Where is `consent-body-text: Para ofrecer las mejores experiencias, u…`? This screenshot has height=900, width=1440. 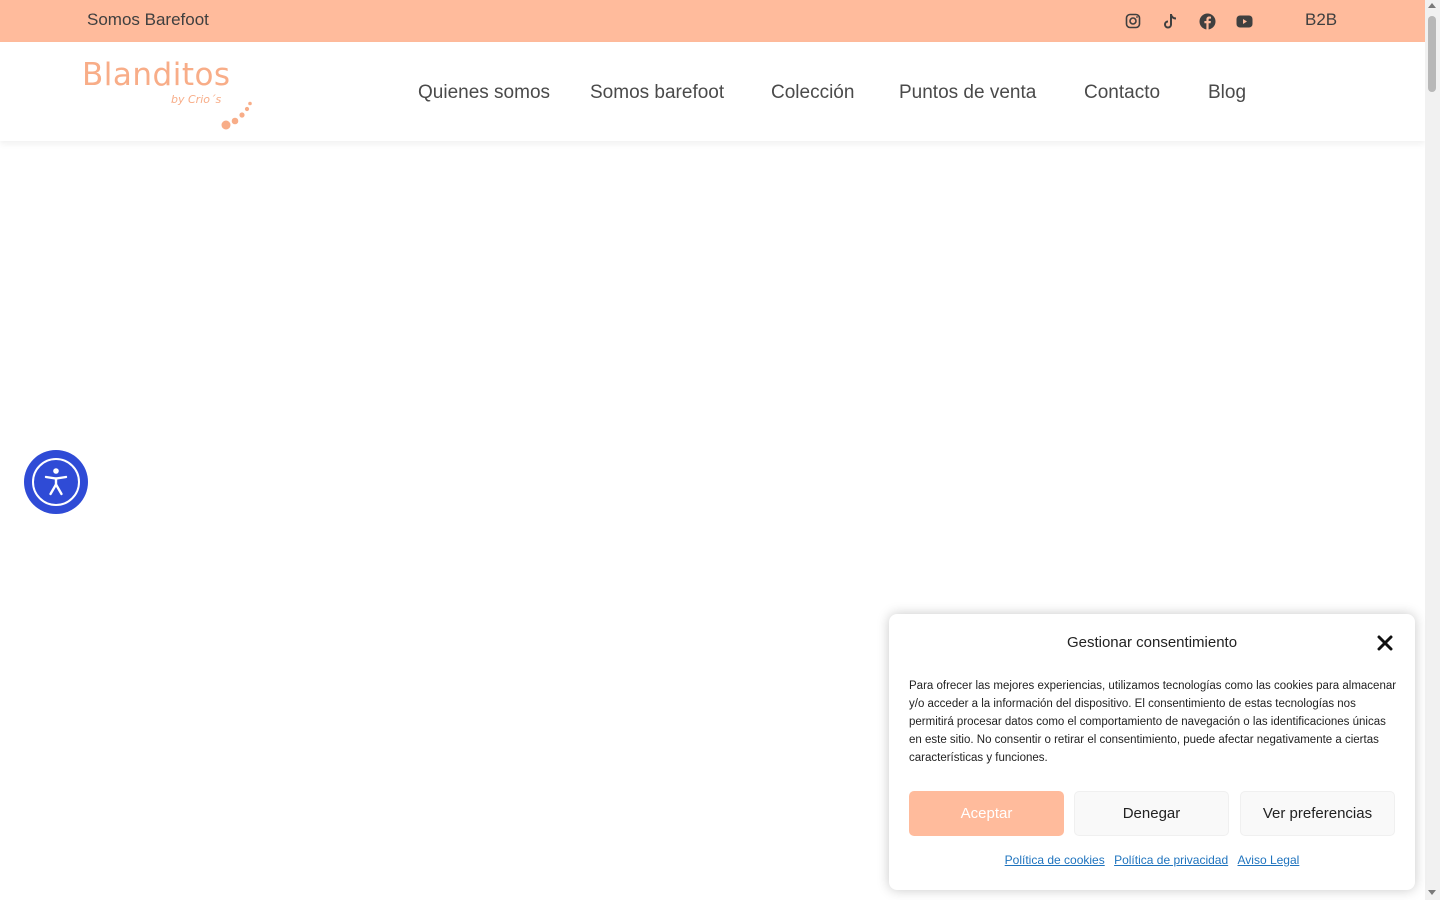
consent-body-text: Para ofrecer las mejores experiencias, u… is located at coordinates (1153, 722).